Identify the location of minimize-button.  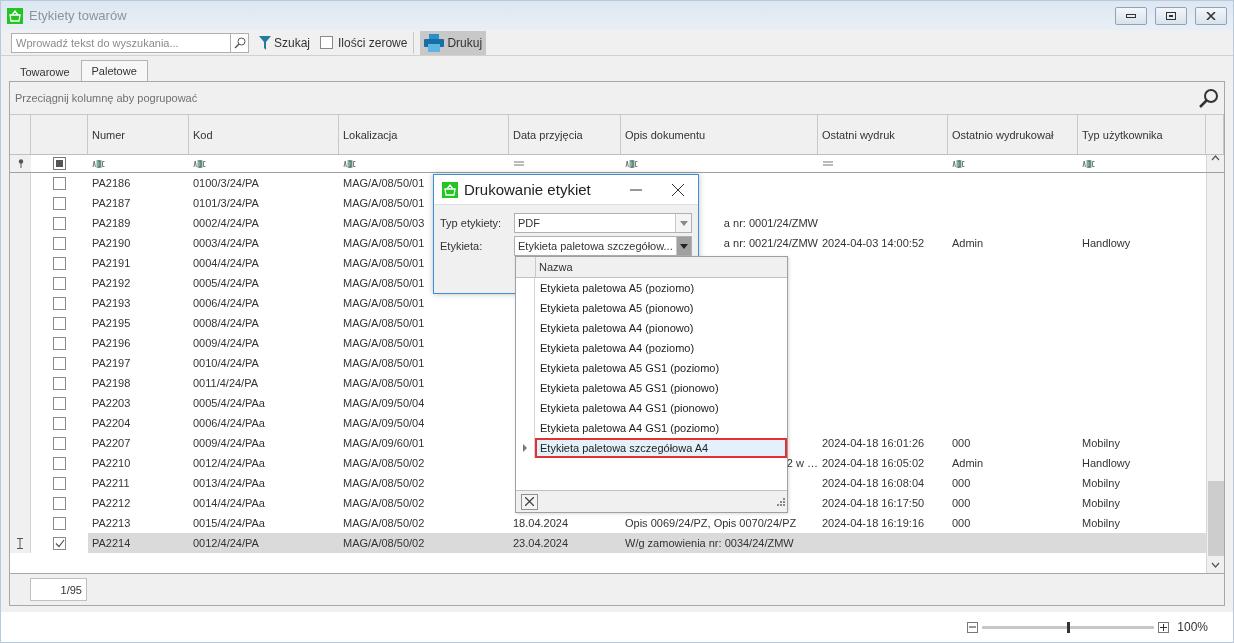
(1131, 15).